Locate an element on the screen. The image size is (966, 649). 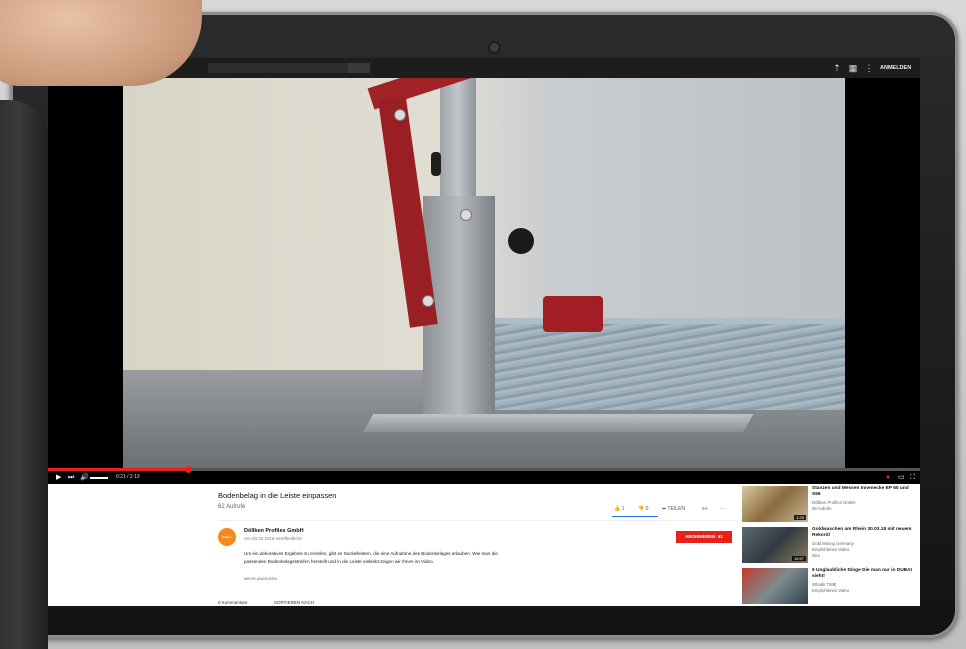
like-ratio-bar is located at coordinates (635, 516).